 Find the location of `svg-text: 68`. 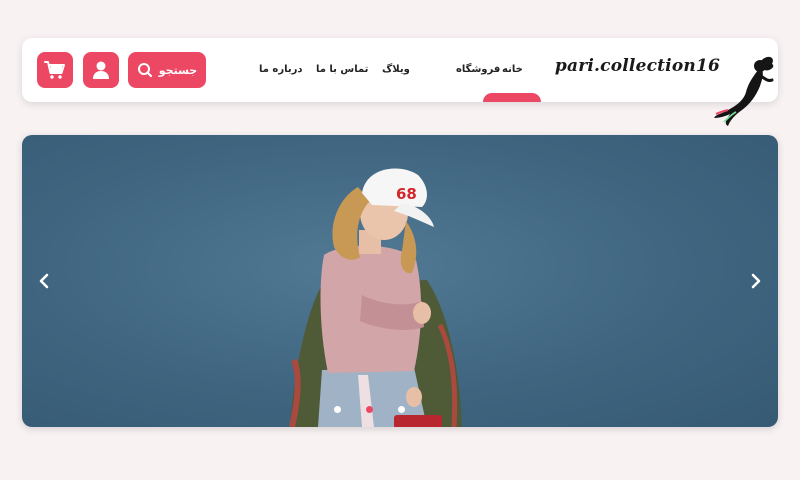

svg-text: 68 is located at coordinates (406, 194).